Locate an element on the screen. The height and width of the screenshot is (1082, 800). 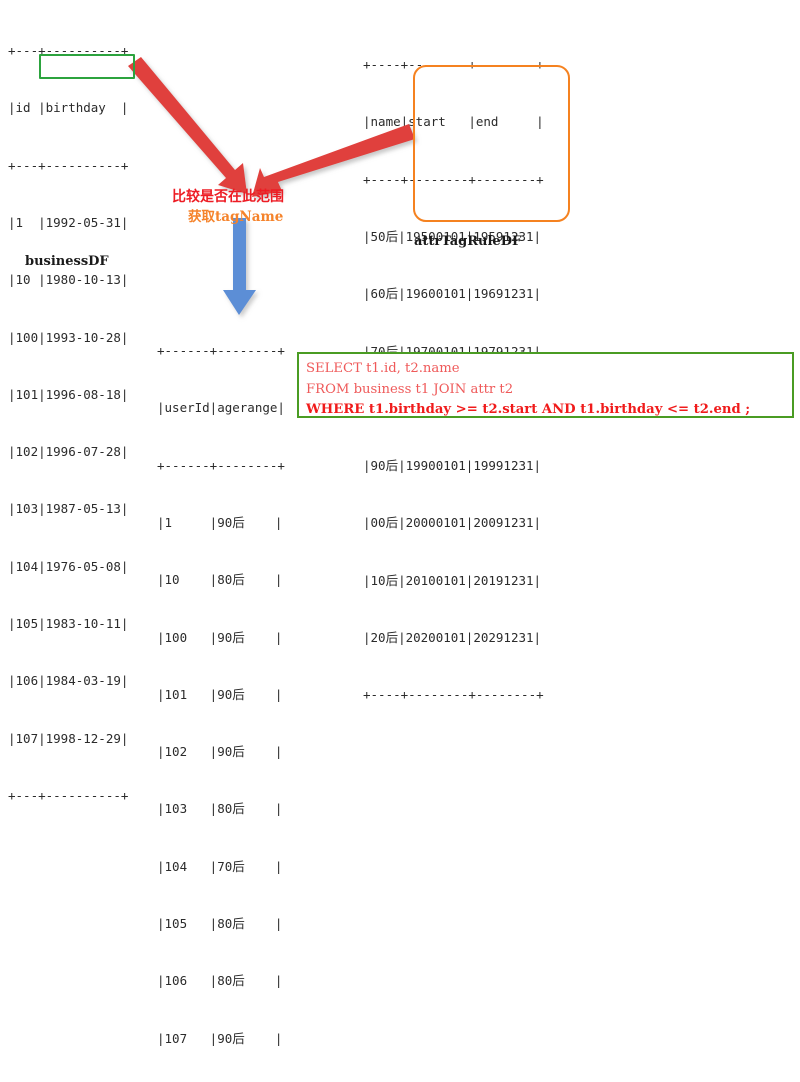
table-row: |106 |80后 | is located at coordinates (220, 981).